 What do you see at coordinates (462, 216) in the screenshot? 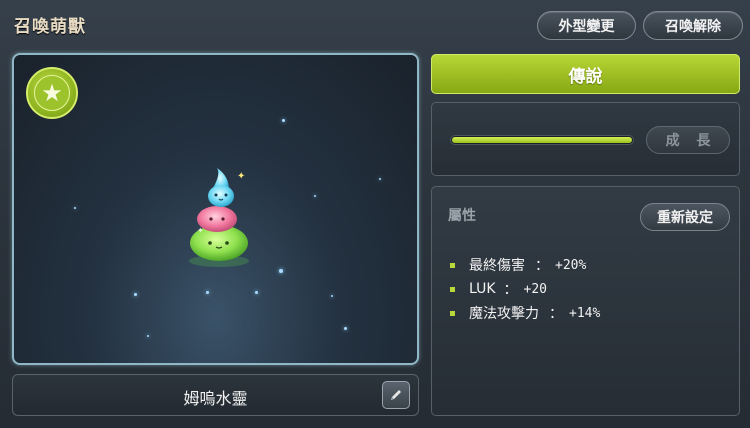
I see `attribute-title: 屬性` at bounding box center [462, 216].